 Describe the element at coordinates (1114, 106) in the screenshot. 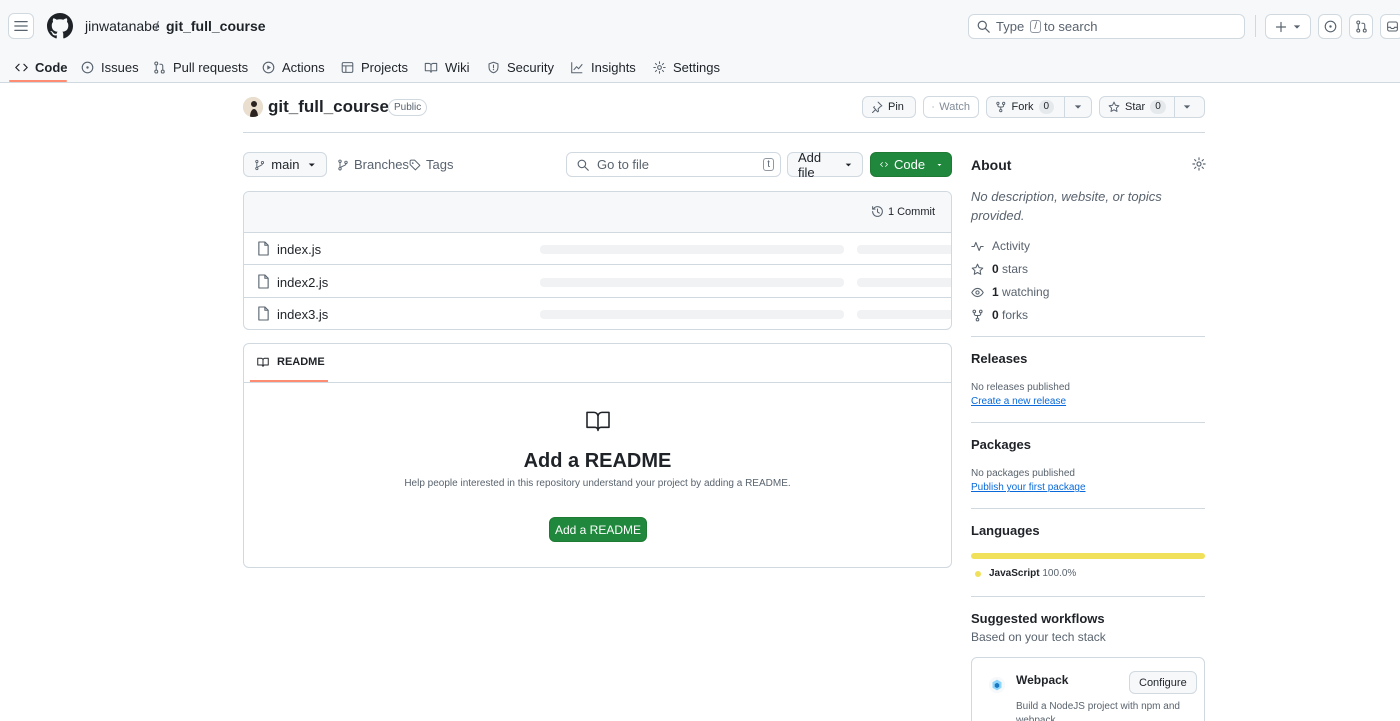

I see `star-icon` at that location.